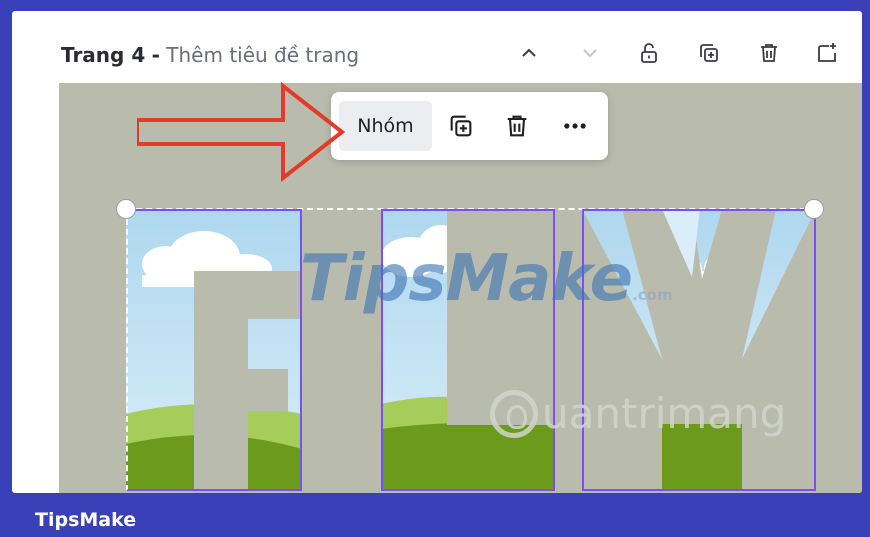  What do you see at coordinates (126, 209) in the screenshot?
I see `resize-handle-top-left` at bounding box center [126, 209].